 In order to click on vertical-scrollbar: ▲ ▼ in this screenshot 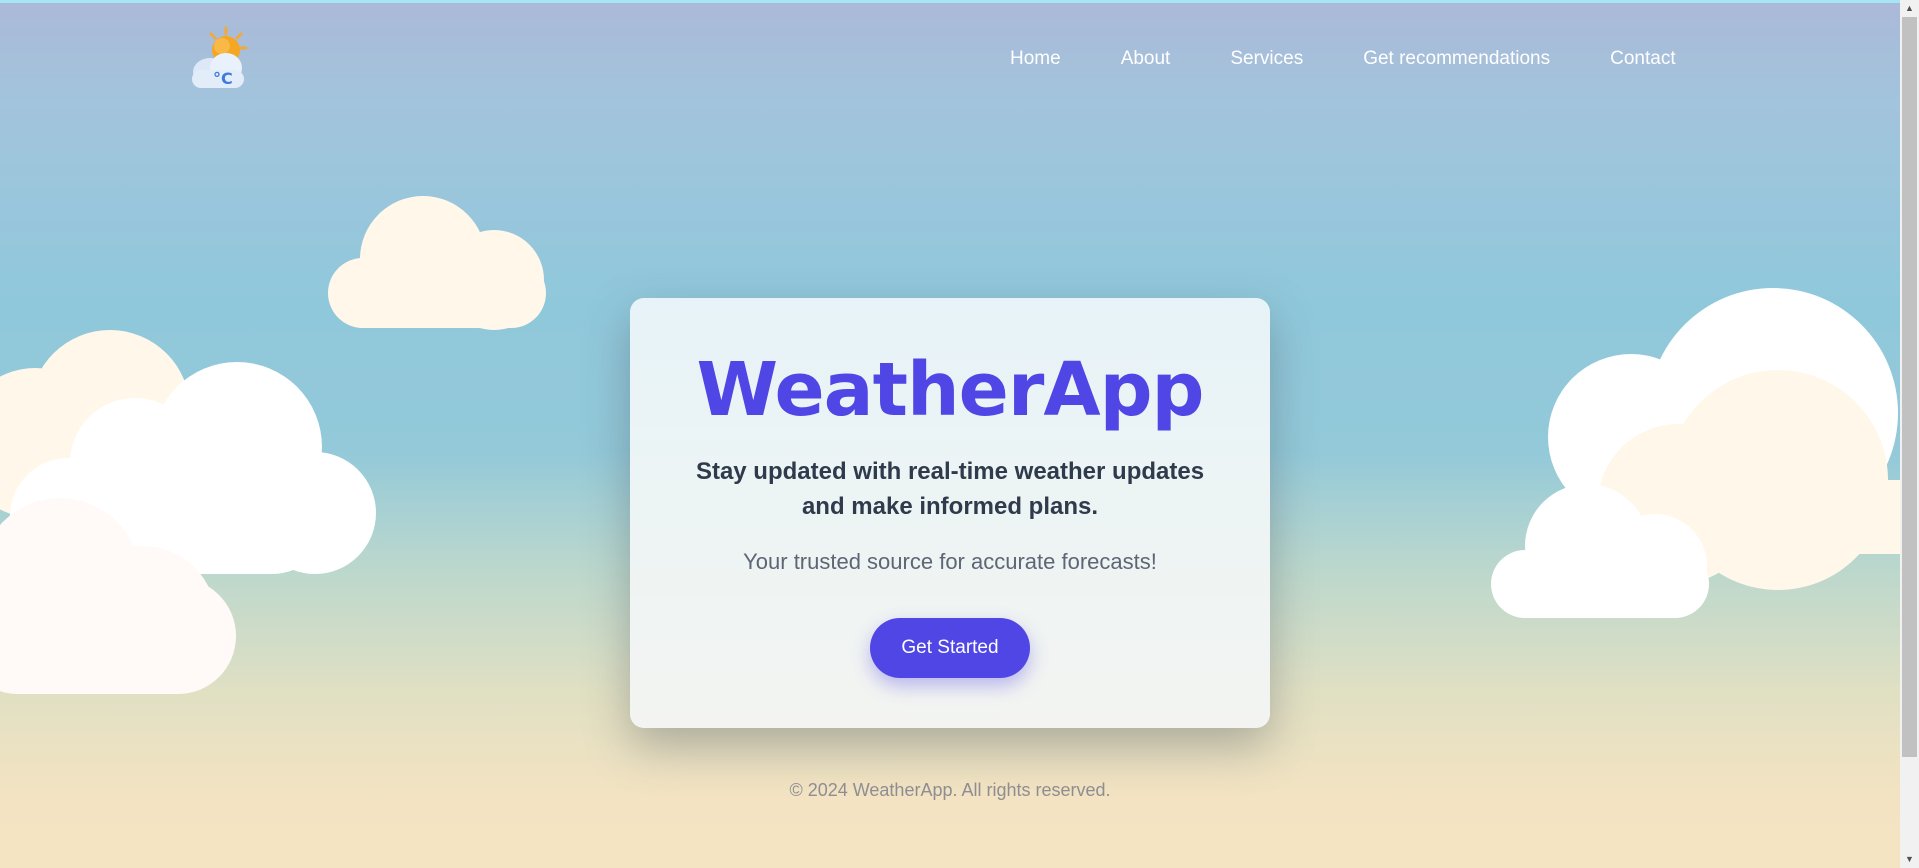, I will do `click(1909, 434)`.